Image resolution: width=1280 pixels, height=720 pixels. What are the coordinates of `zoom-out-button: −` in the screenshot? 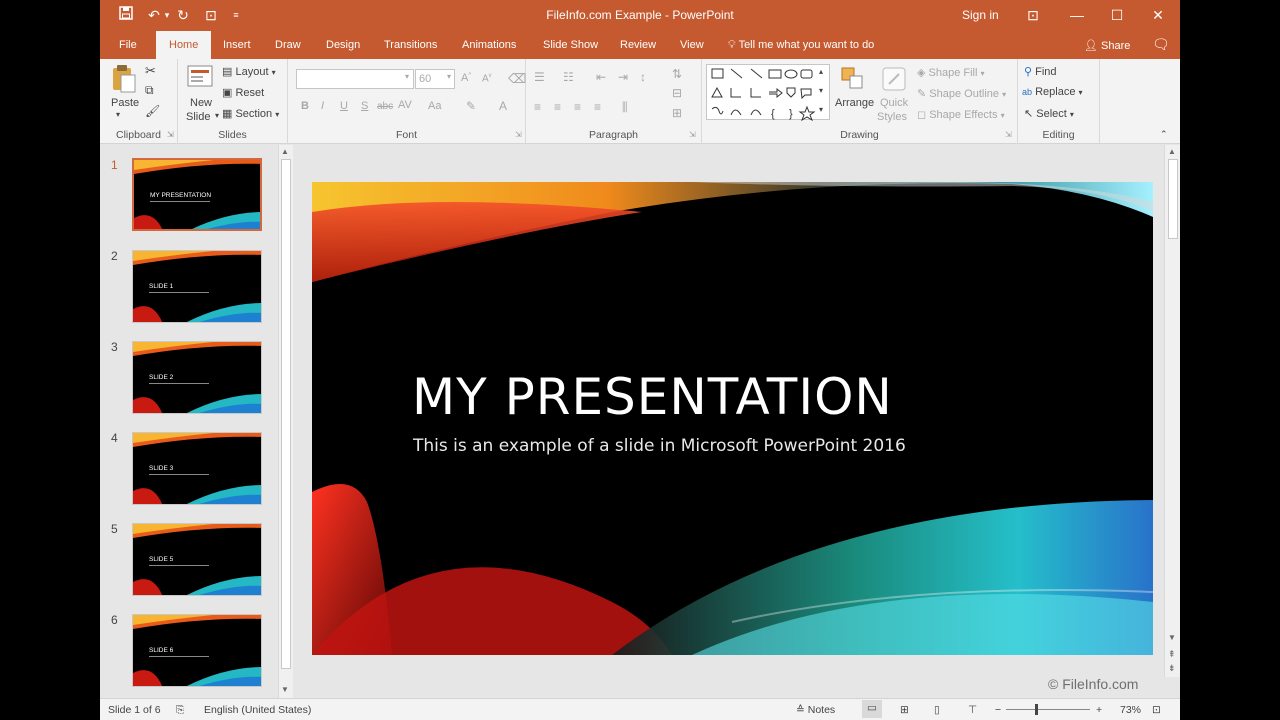 It's located at (998, 710).